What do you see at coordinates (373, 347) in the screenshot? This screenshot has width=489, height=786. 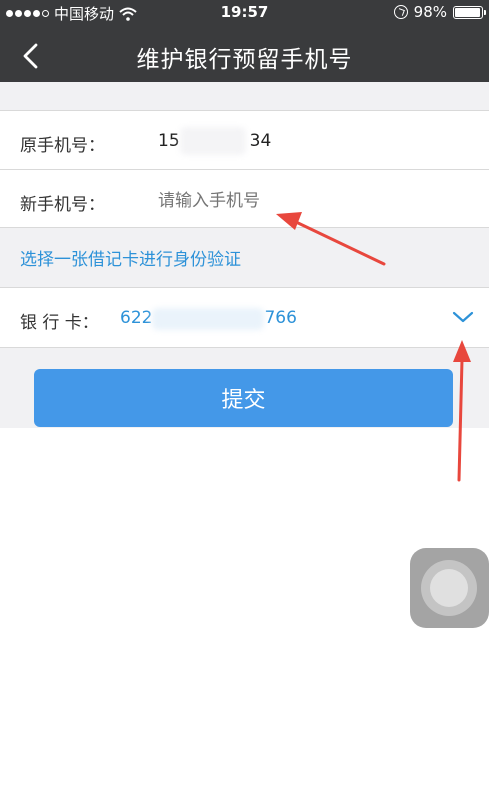 I see `annotation-arrows` at bounding box center [373, 347].